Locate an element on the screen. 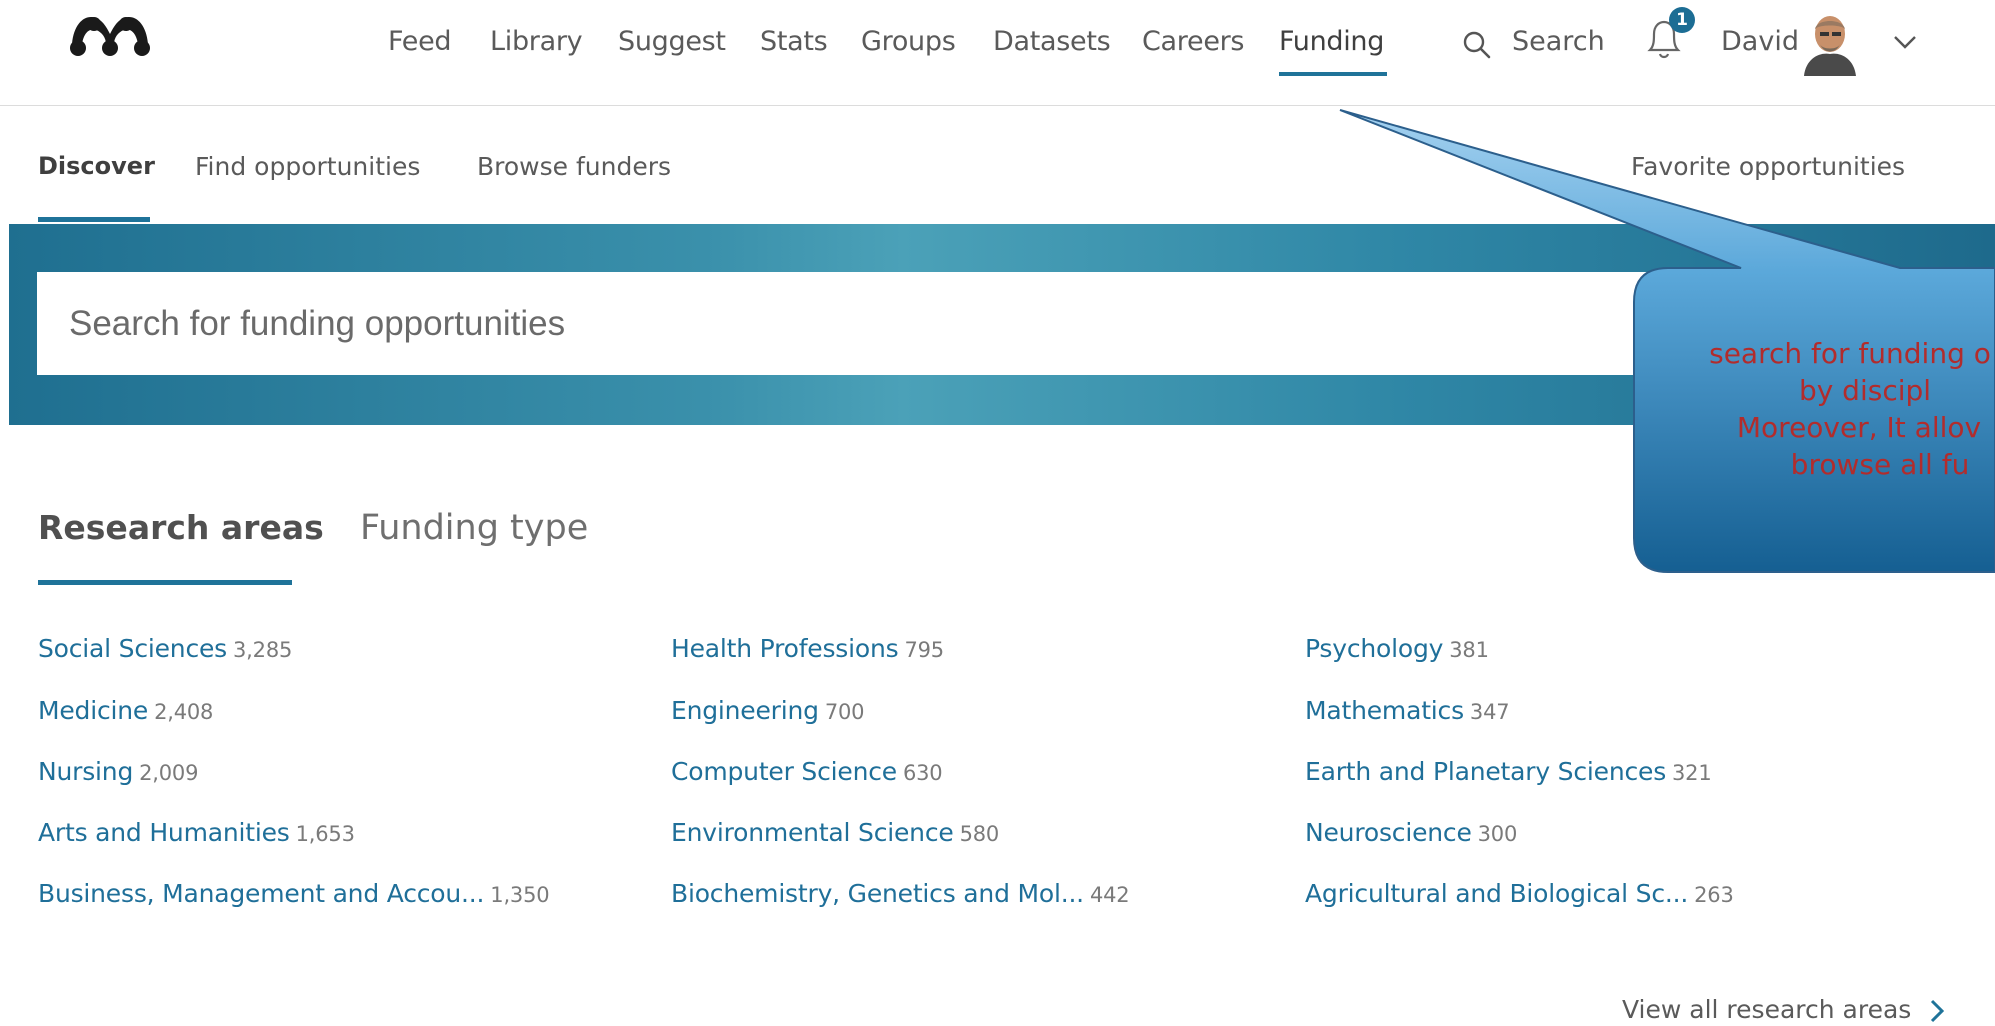 This screenshot has height=1026, width=1995. research-area-link: Psychology 381 is located at coordinates (1397, 648).